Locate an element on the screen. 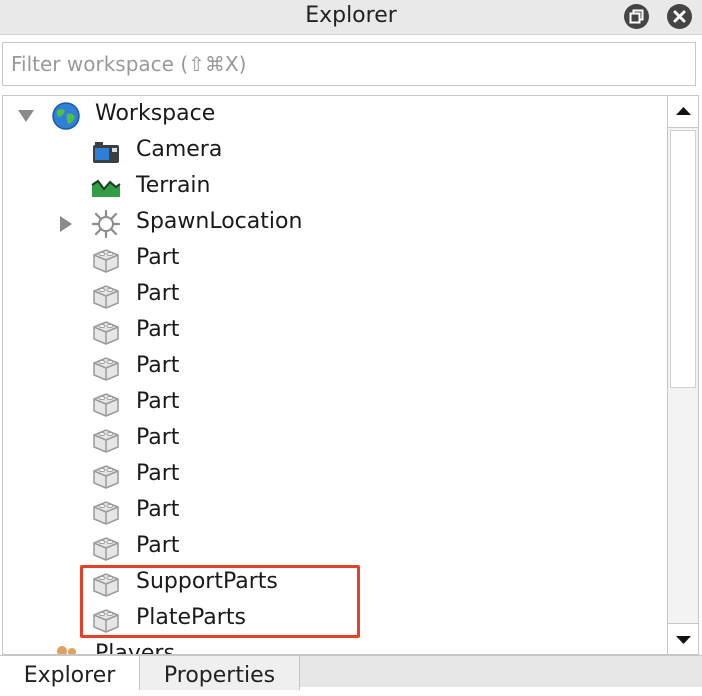 This screenshot has width=702, height=696. title-bar: Explorer is located at coordinates (351, 17).